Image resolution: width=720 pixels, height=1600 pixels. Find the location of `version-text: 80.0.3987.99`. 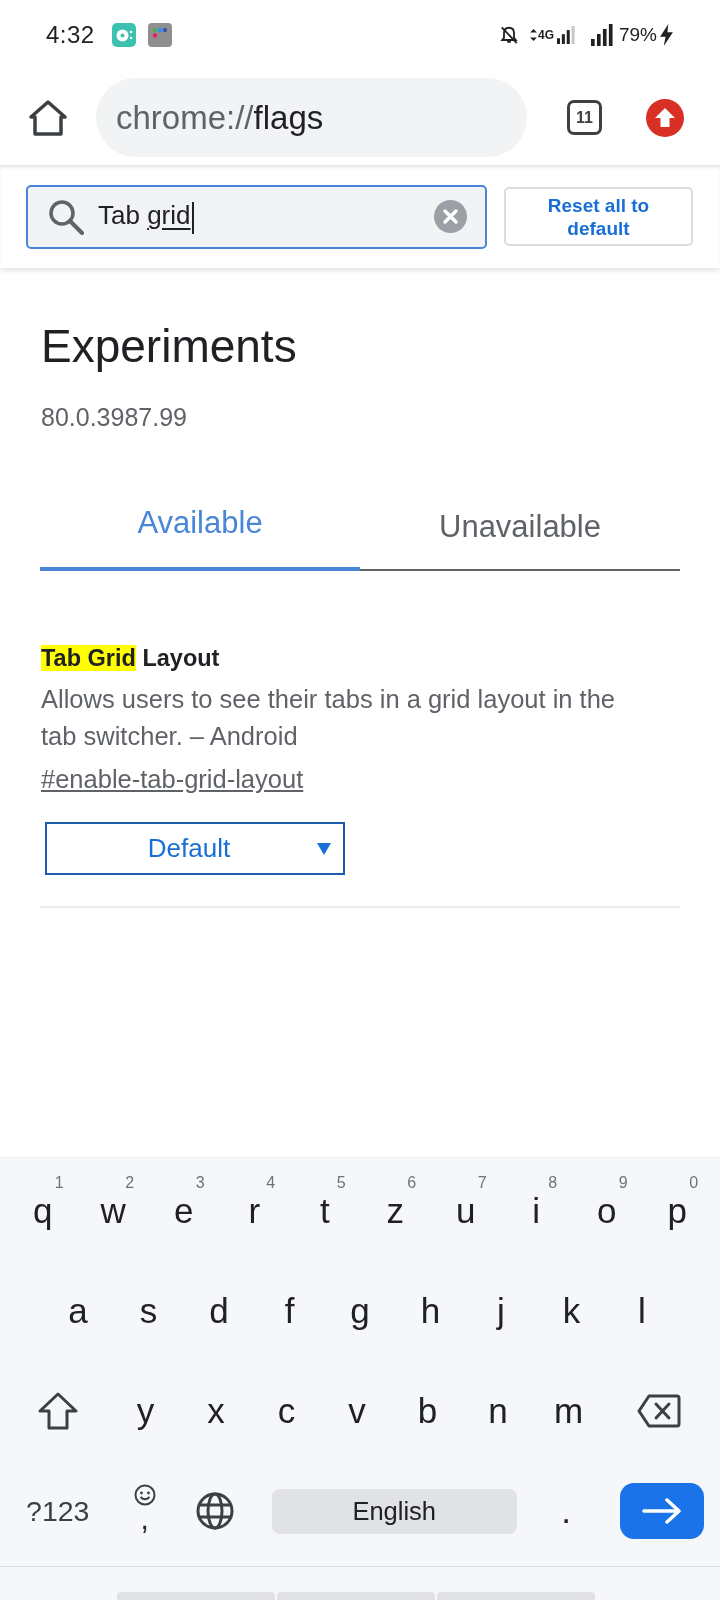

version-text: 80.0.3987.99 is located at coordinates (114, 417).